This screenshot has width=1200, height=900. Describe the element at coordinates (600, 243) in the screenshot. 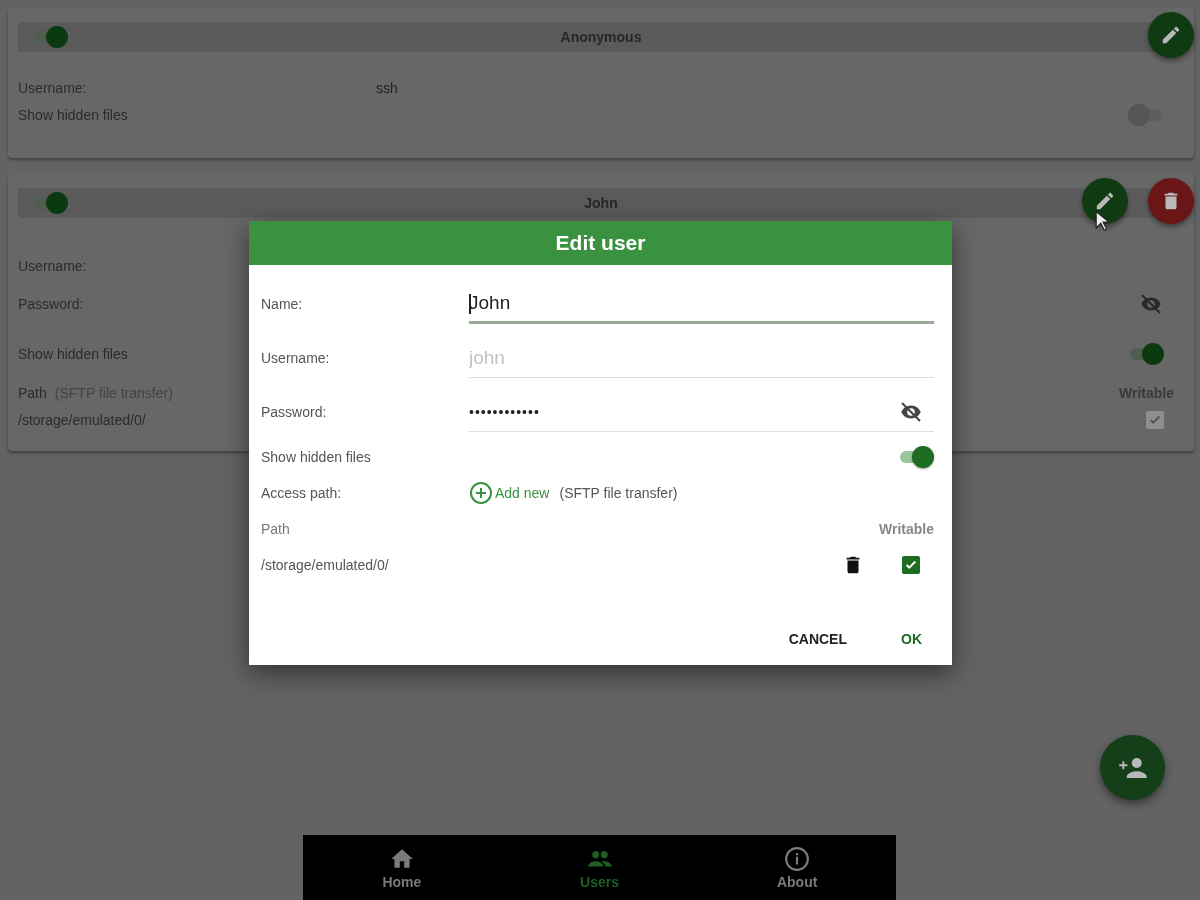

I see `dialog-title: Edit user` at that location.